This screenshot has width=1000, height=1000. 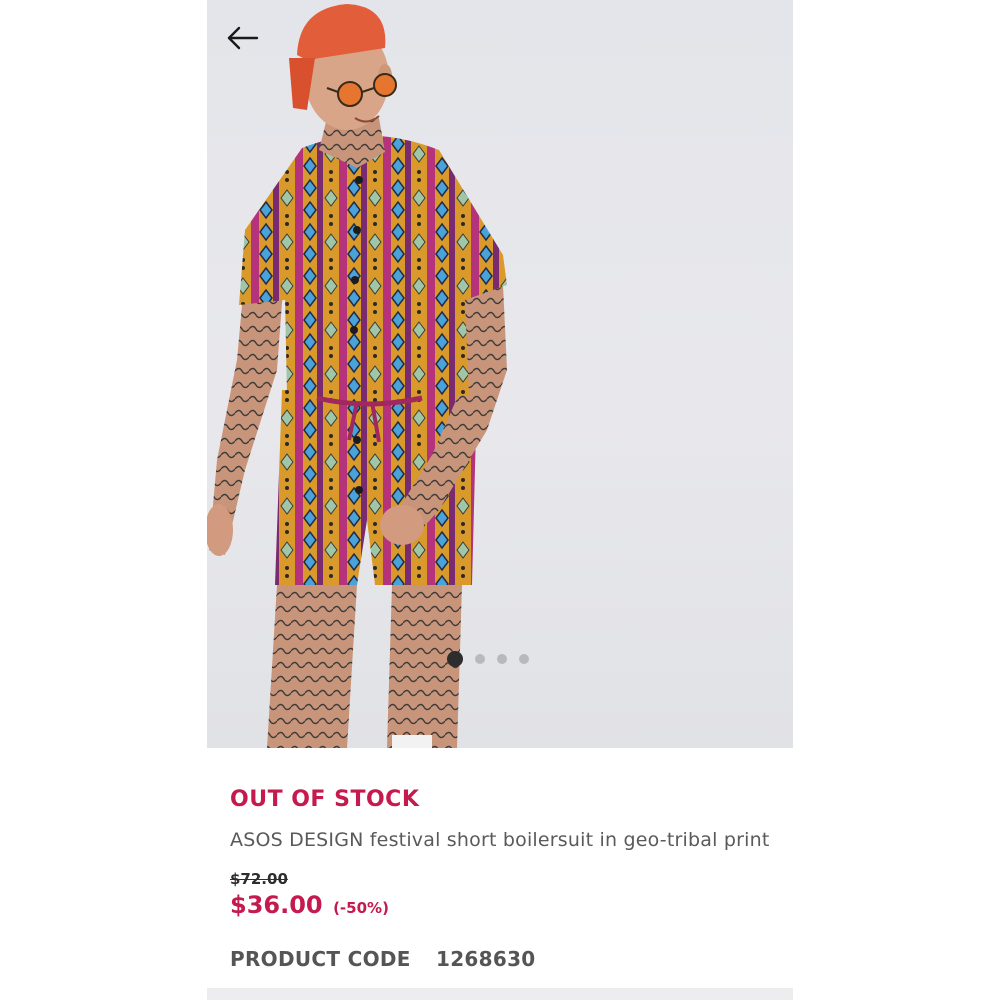 I want to click on bottom-divider, so click(x=500, y=994).